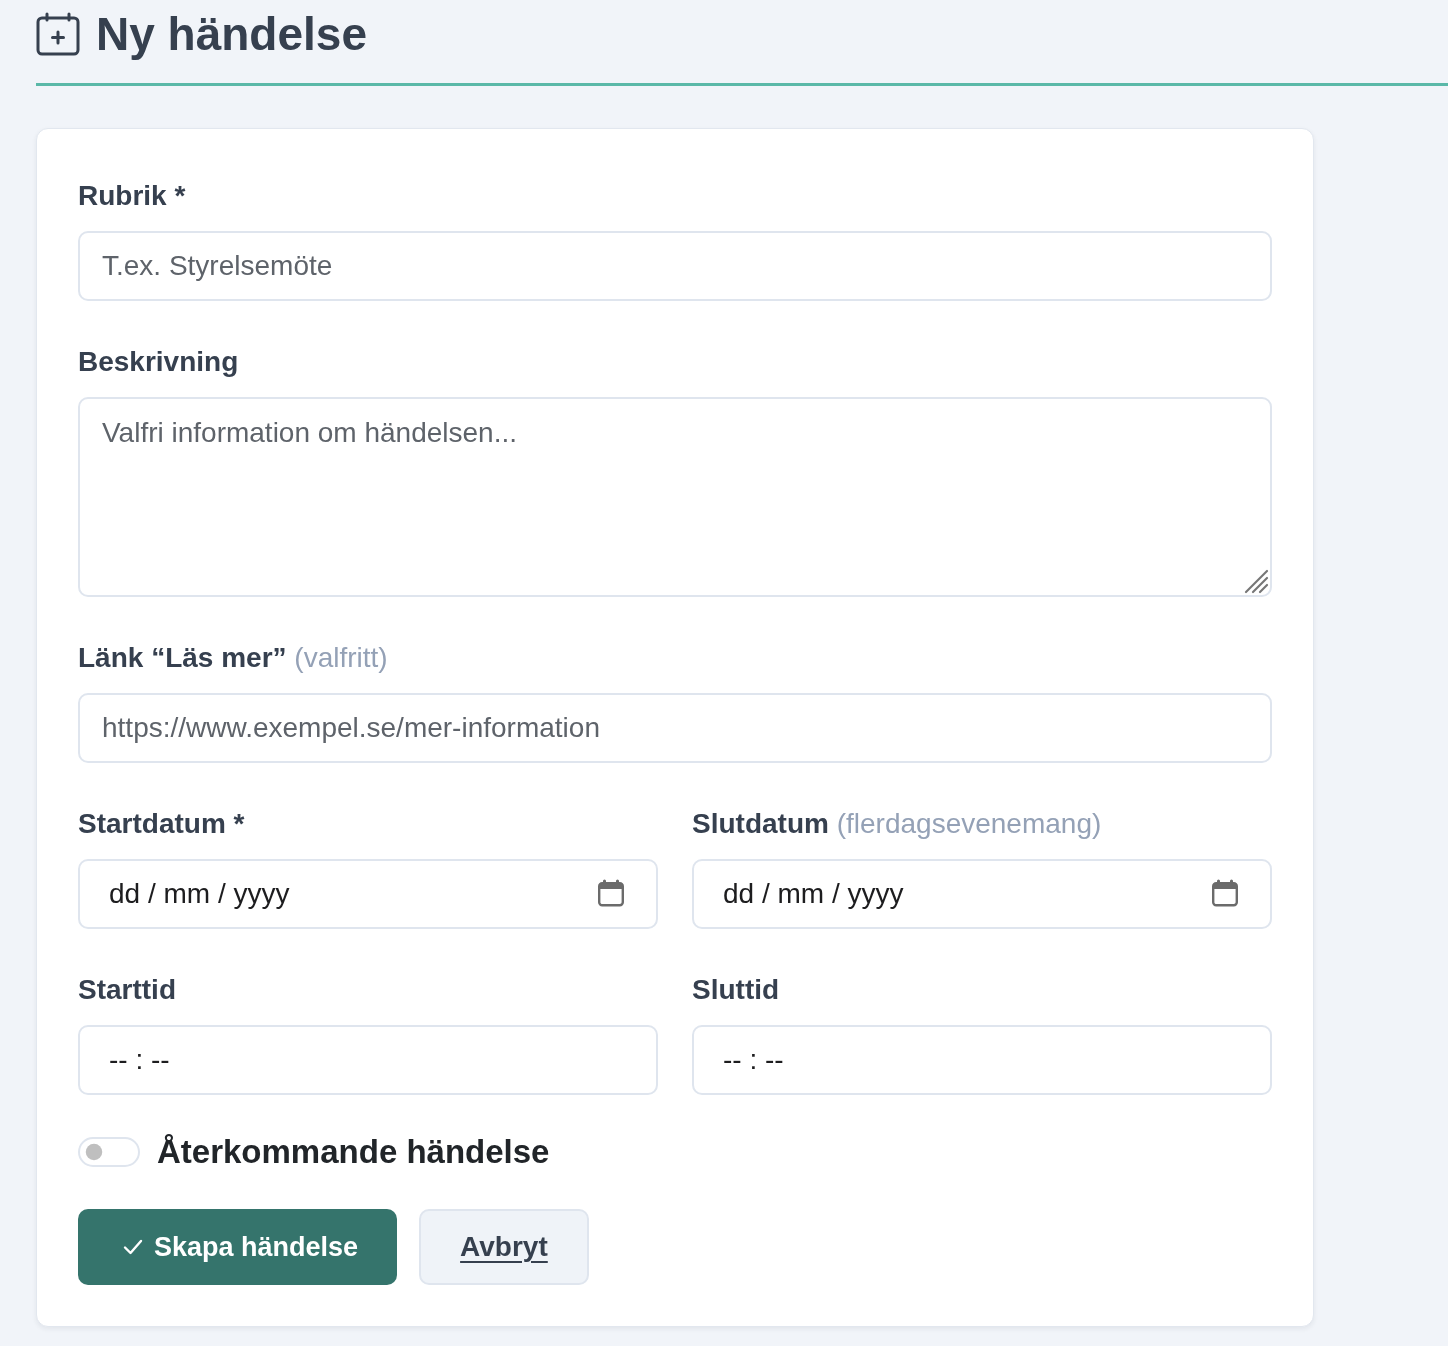 Image resolution: width=1448 pixels, height=1346 pixels. What do you see at coordinates (1256, 581) in the screenshot?
I see `resize-grip-icon` at bounding box center [1256, 581].